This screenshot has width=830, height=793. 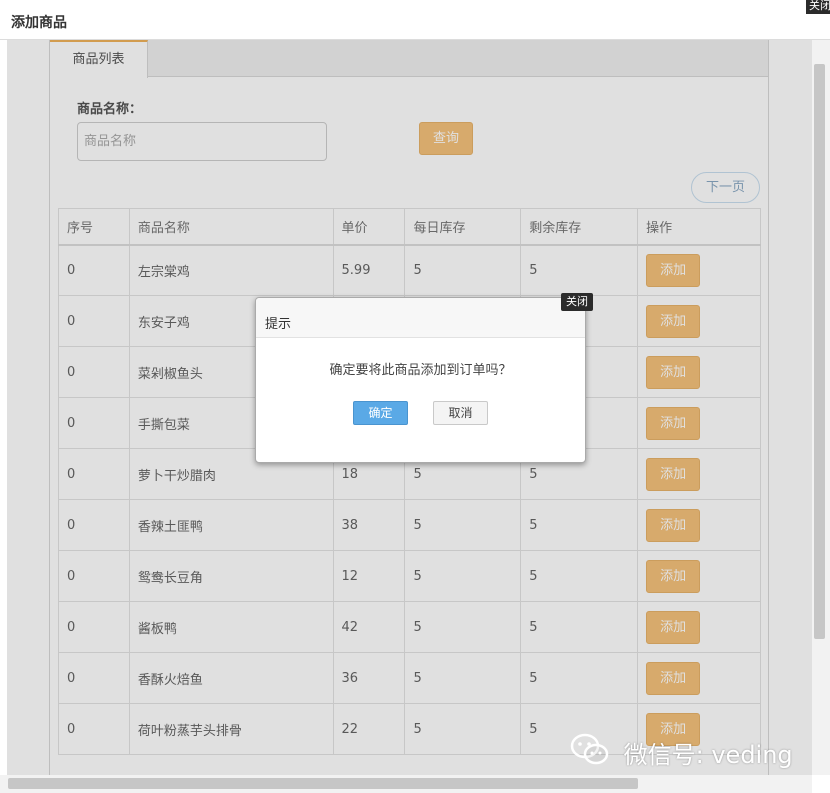 I want to click on watermark: 微信号: veding, so click(x=681, y=751).